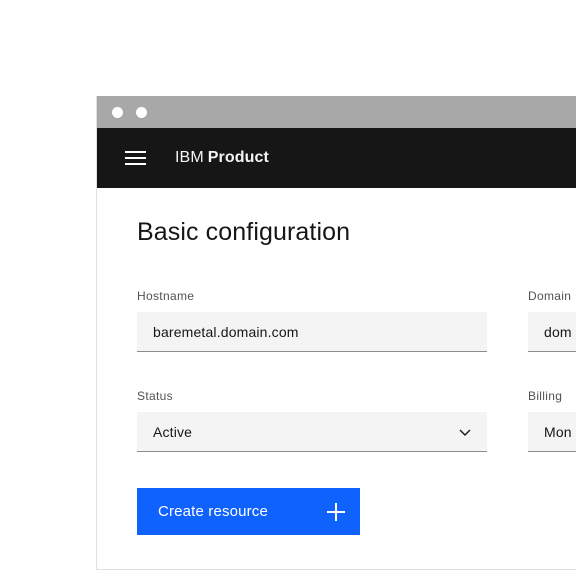  Describe the element at coordinates (189, 157) in the screenshot. I see `brand-label: IBM` at that location.